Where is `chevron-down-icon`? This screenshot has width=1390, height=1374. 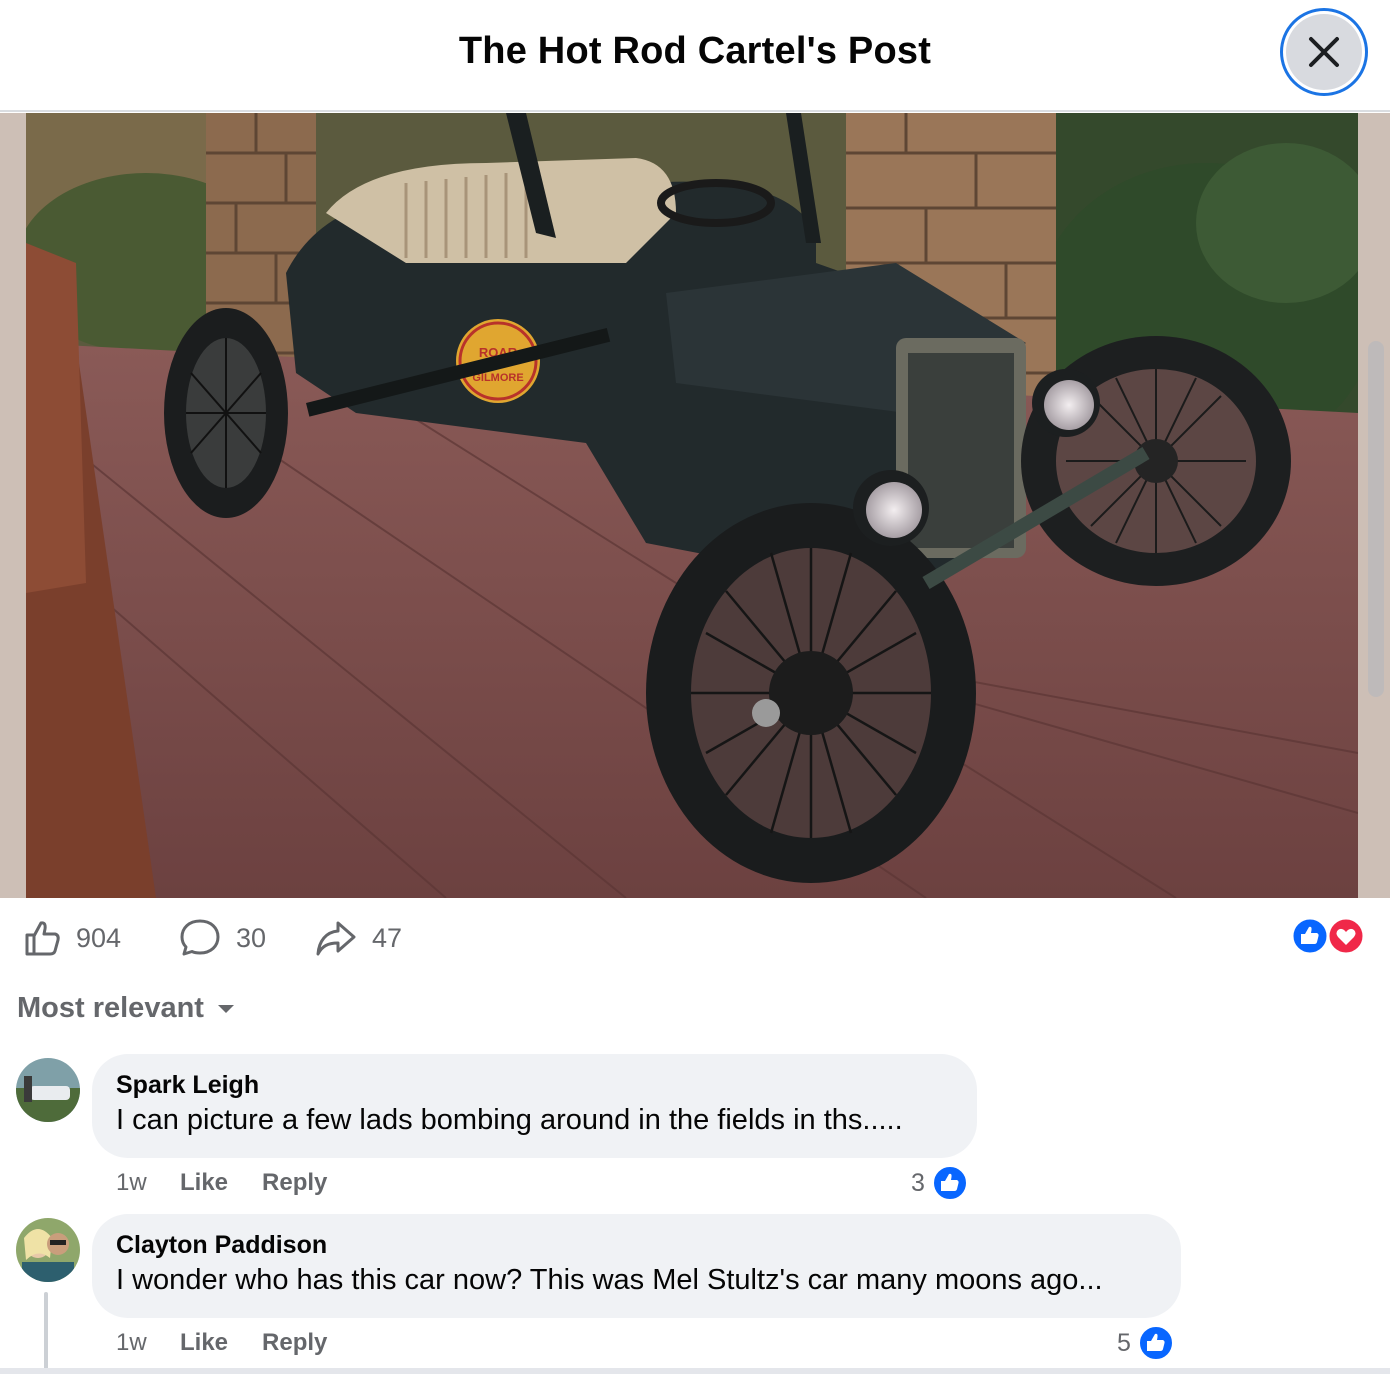 chevron-down-icon is located at coordinates (225, 1008).